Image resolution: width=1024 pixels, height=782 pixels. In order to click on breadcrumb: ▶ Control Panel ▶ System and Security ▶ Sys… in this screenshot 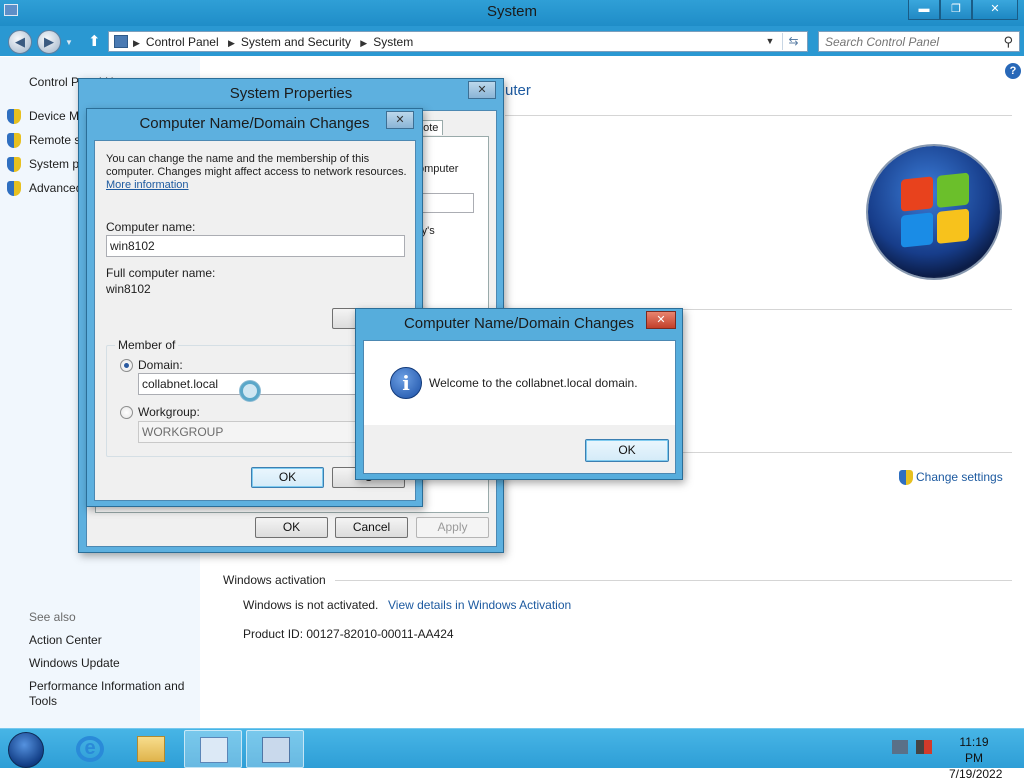, I will do `click(276, 42)`.